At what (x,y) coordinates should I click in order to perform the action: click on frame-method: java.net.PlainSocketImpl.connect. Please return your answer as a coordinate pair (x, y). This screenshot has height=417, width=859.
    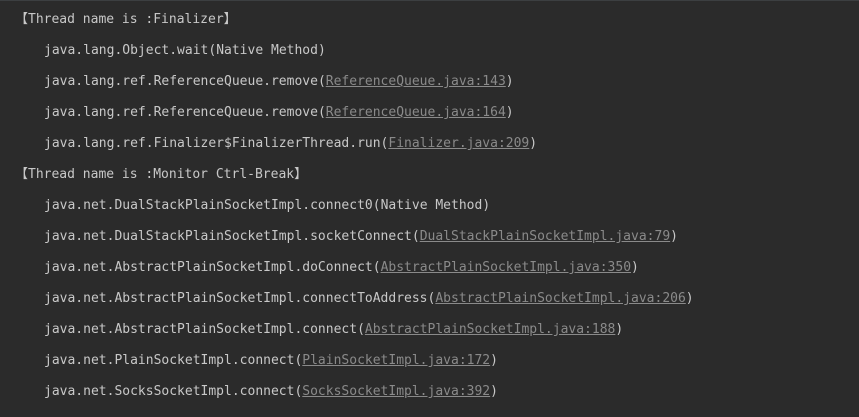
    Looking at the image, I should click on (169, 360).